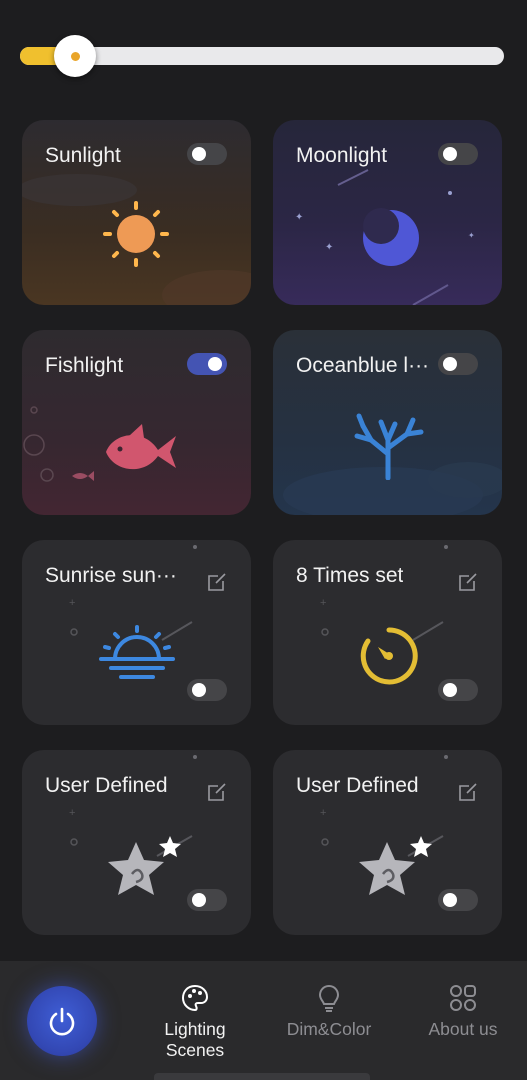  Describe the element at coordinates (262, 1076) in the screenshot. I see `home-indicator` at that location.